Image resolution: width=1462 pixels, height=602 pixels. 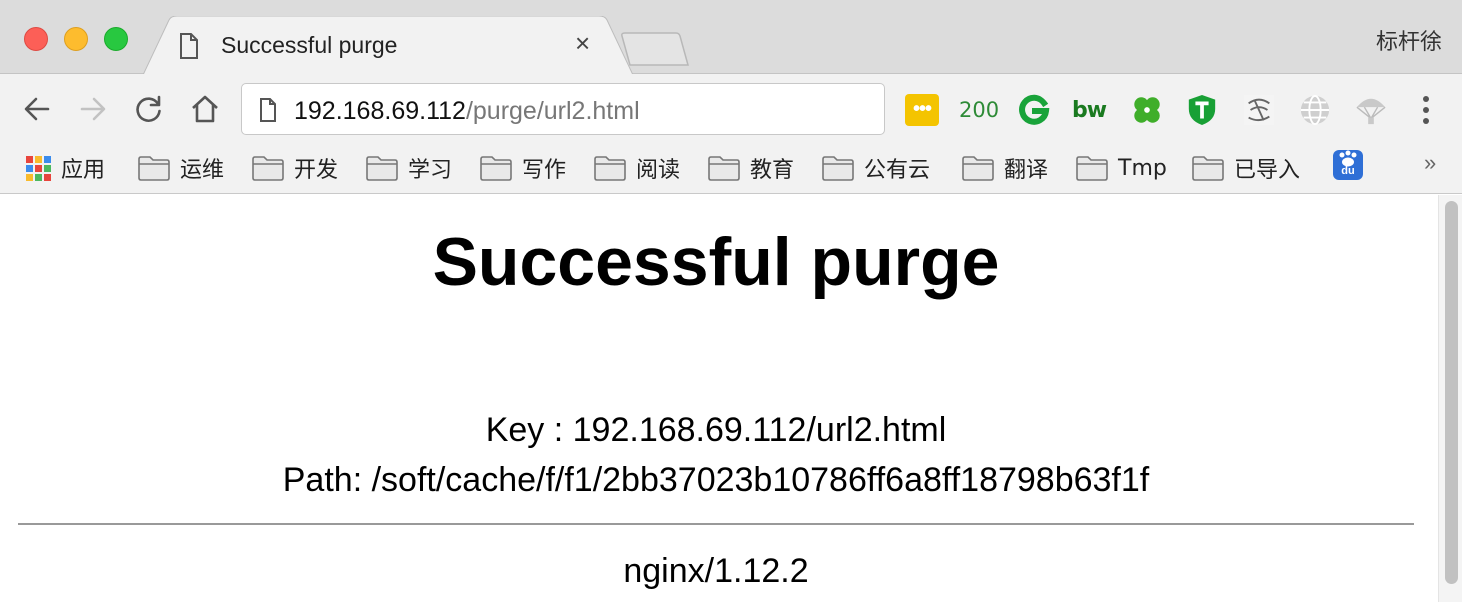 I want to click on url-text: 192.168.69.112/purge/url2.html, so click(x=467, y=111).